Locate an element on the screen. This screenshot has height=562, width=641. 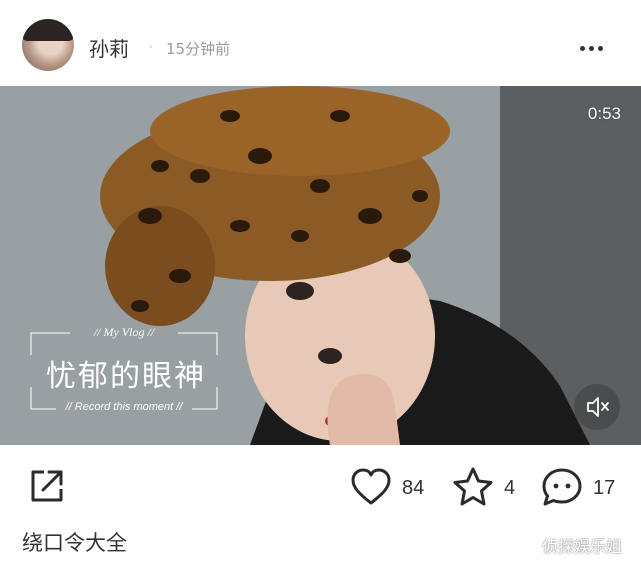
favorite-button is located at coordinates (473, 487).